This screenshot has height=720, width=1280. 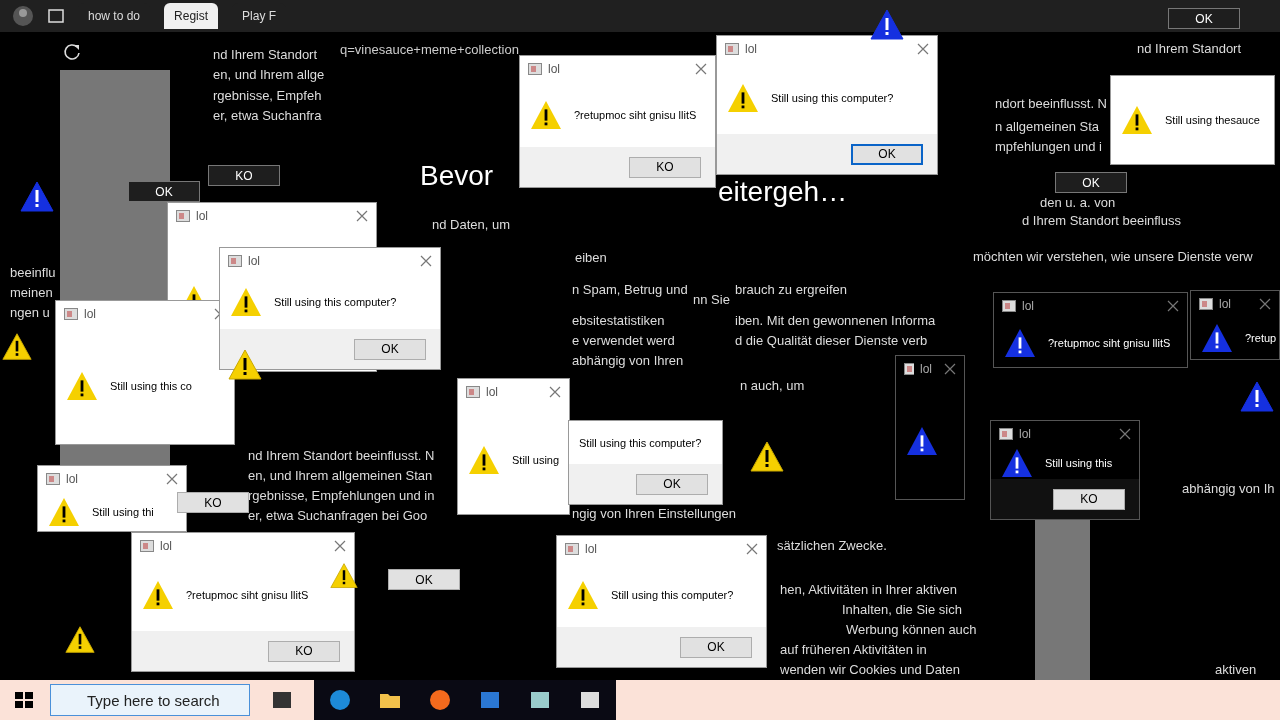 What do you see at coordinates (902, 609) in the screenshot?
I see `page-text: Inhalten, die Sie sich` at bounding box center [902, 609].